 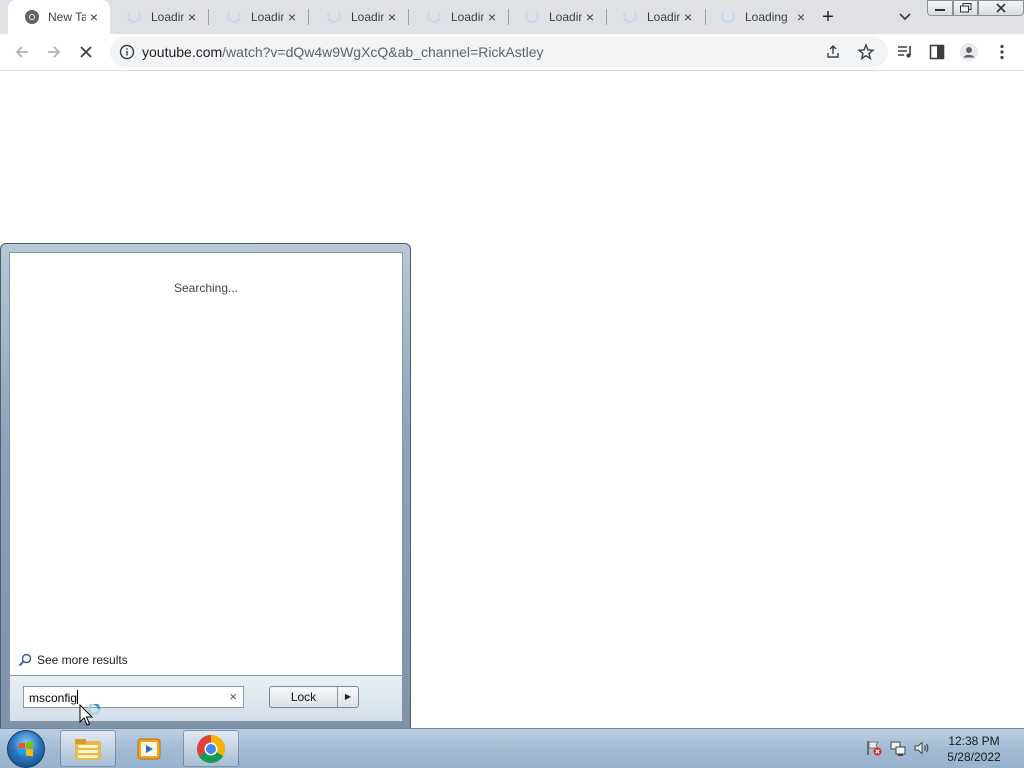 What do you see at coordinates (905, 52) in the screenshot?
I see `media-control-icon` at bounding box center [905, 52].